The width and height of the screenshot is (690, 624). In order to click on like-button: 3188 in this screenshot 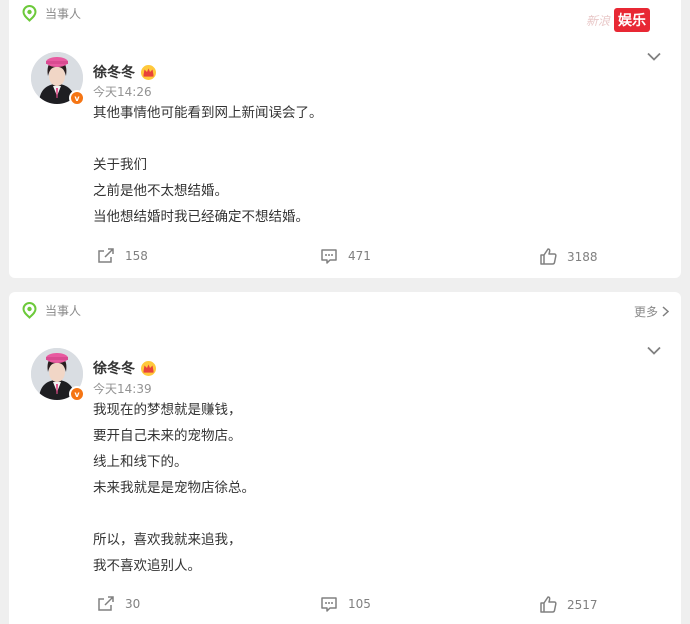, I will do `click(568, 256)`.